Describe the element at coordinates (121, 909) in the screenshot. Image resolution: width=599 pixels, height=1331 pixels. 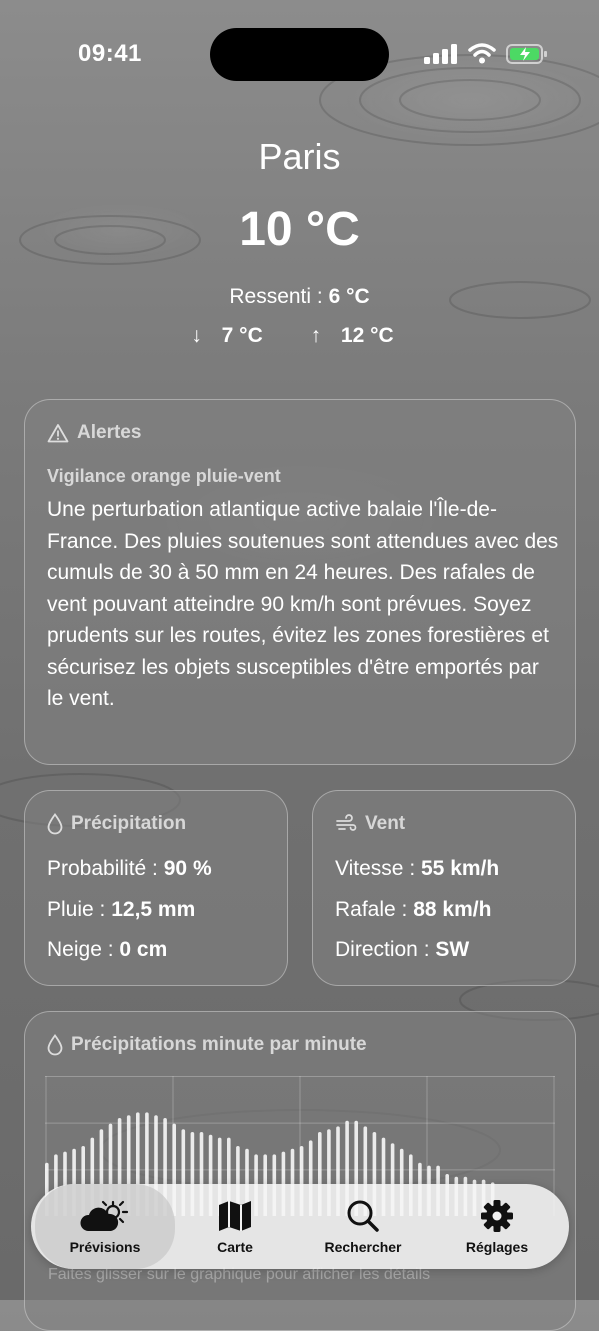
I see `rain-row: Pluie : 12,5 mm` at that location.